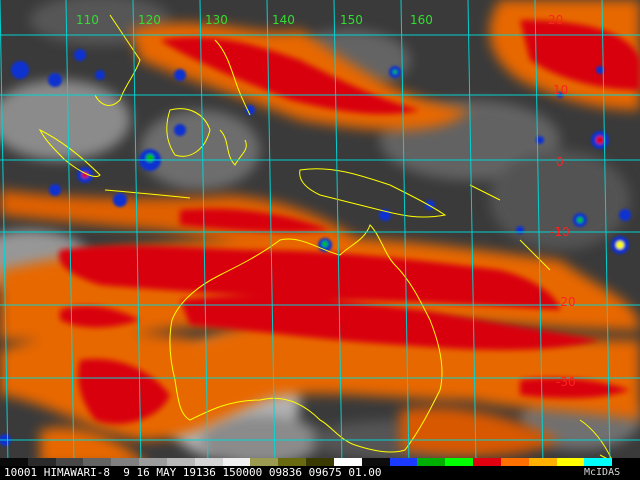  I want to click on lon-label-130: 130, so click(216, 20).